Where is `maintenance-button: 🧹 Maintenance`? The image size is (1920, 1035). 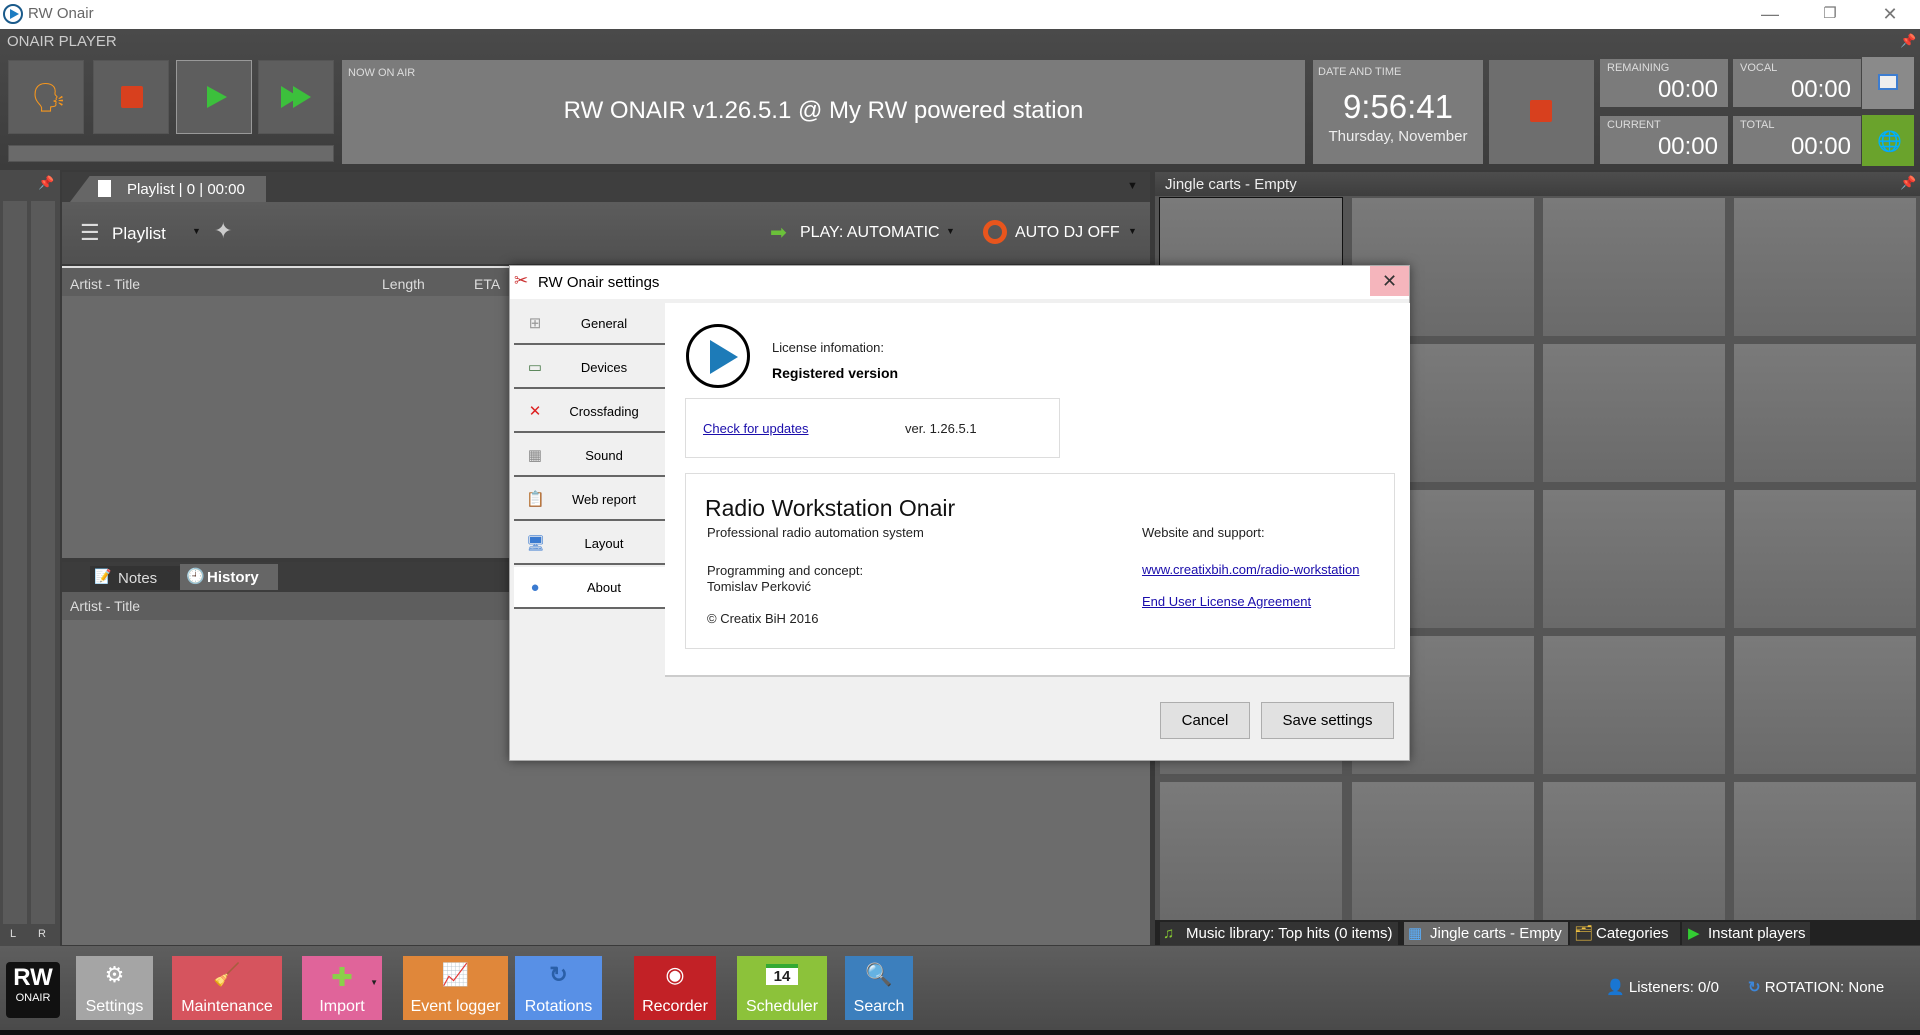 maintenance-button: 🧹 Maintenance is located at coordinates (227, 988).